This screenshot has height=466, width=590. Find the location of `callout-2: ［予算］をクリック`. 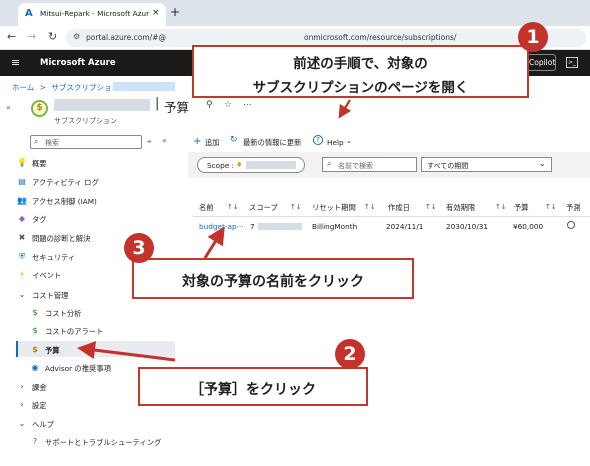

callout-2: ［予算］をクリック is located at coordinates (253, 386).